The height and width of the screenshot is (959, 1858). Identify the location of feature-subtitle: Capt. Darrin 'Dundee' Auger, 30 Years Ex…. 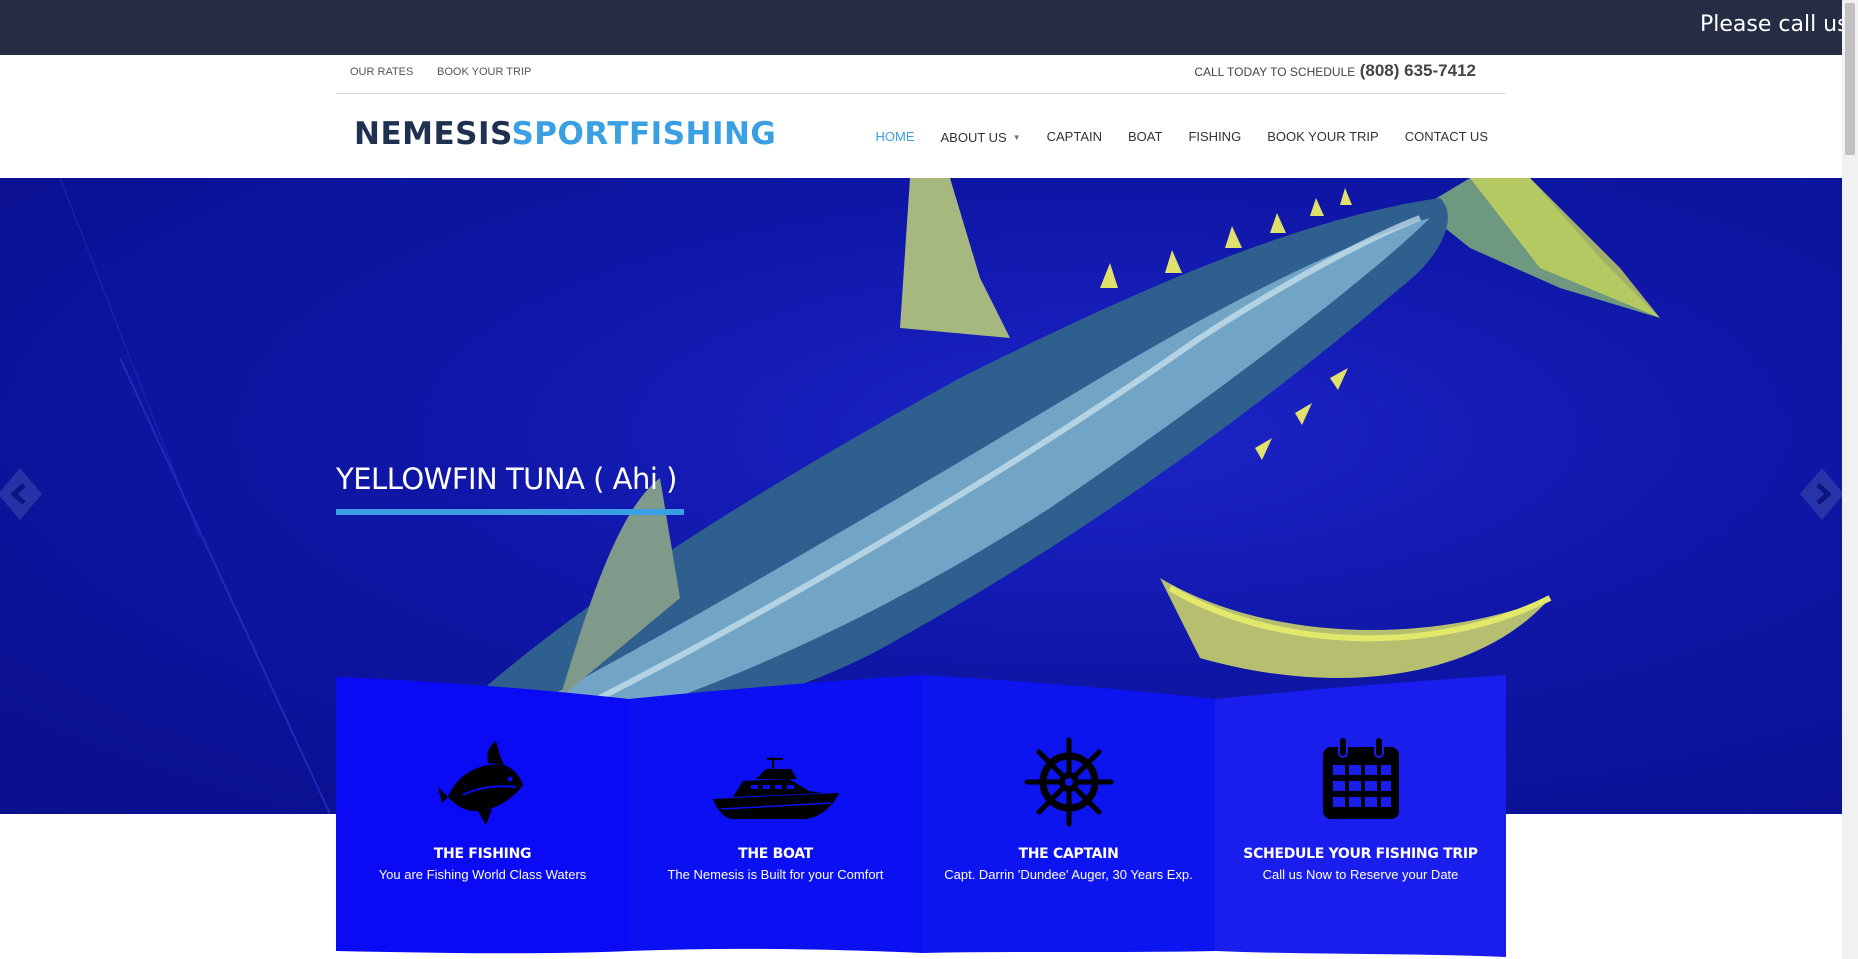
(1068, 874).